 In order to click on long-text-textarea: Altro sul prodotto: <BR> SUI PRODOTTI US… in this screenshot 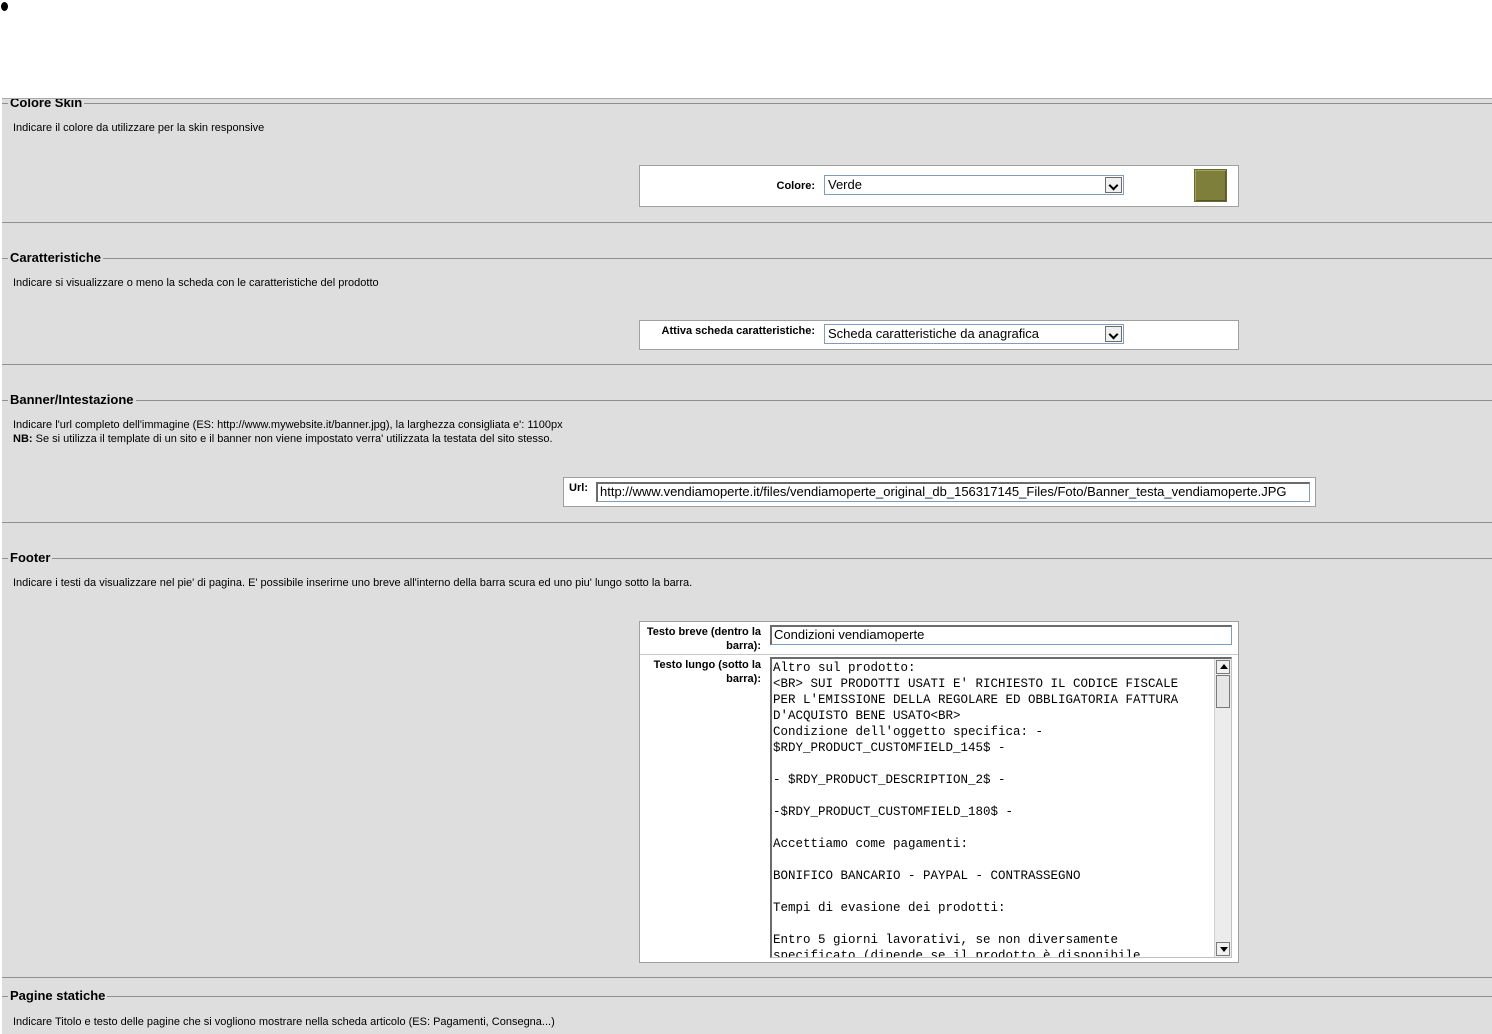, I will do `click(1001, 807)`.